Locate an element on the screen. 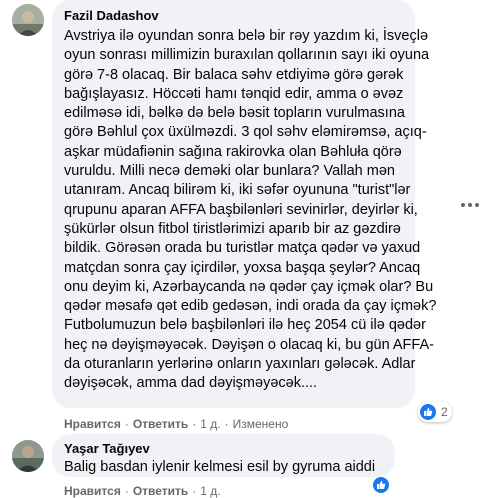  reaction-summary: 2 is located at coordinates (435, 412).